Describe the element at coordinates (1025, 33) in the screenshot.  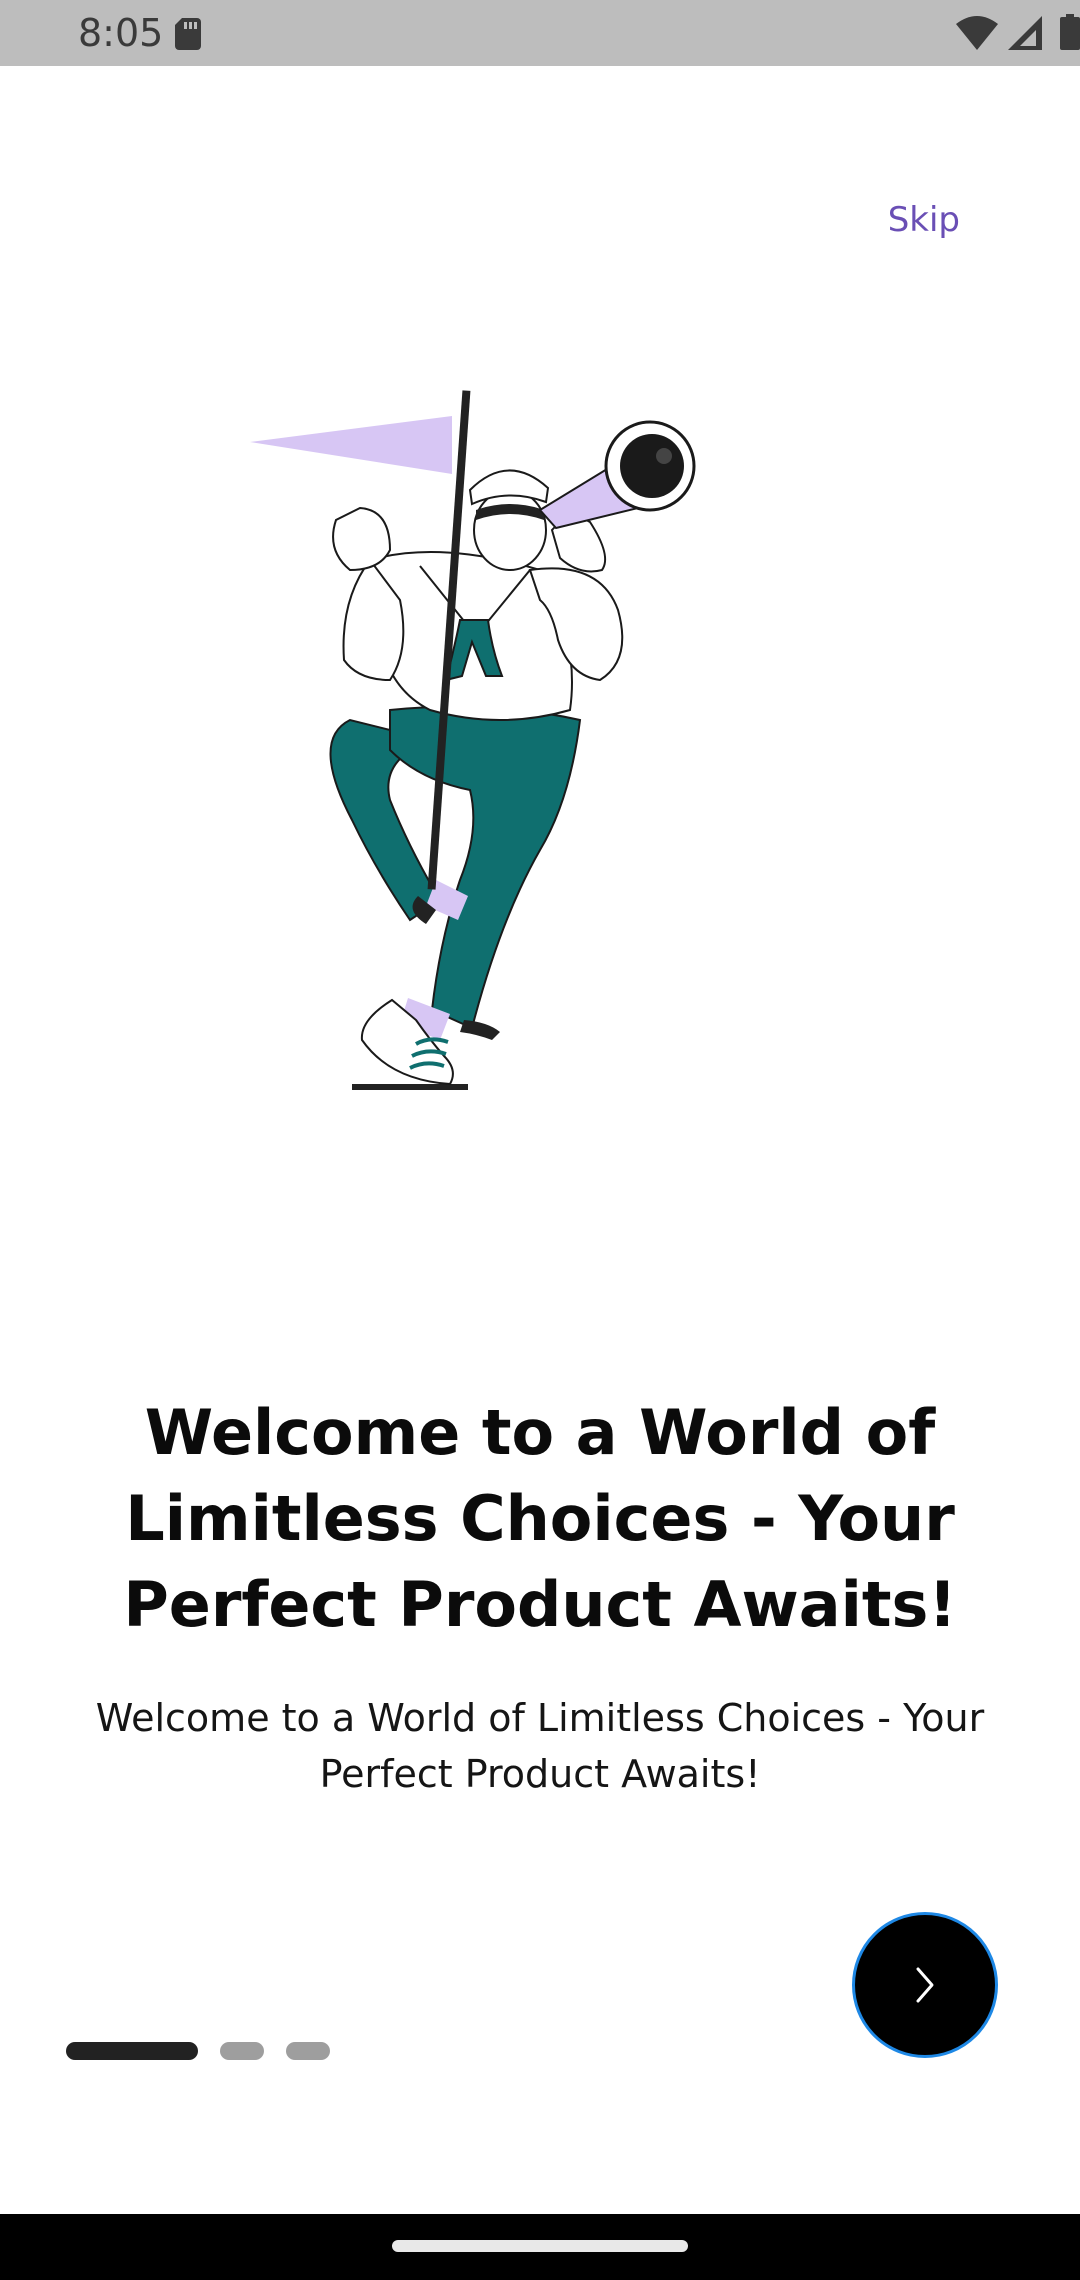
I see `cellular-signal-icon` at that location.